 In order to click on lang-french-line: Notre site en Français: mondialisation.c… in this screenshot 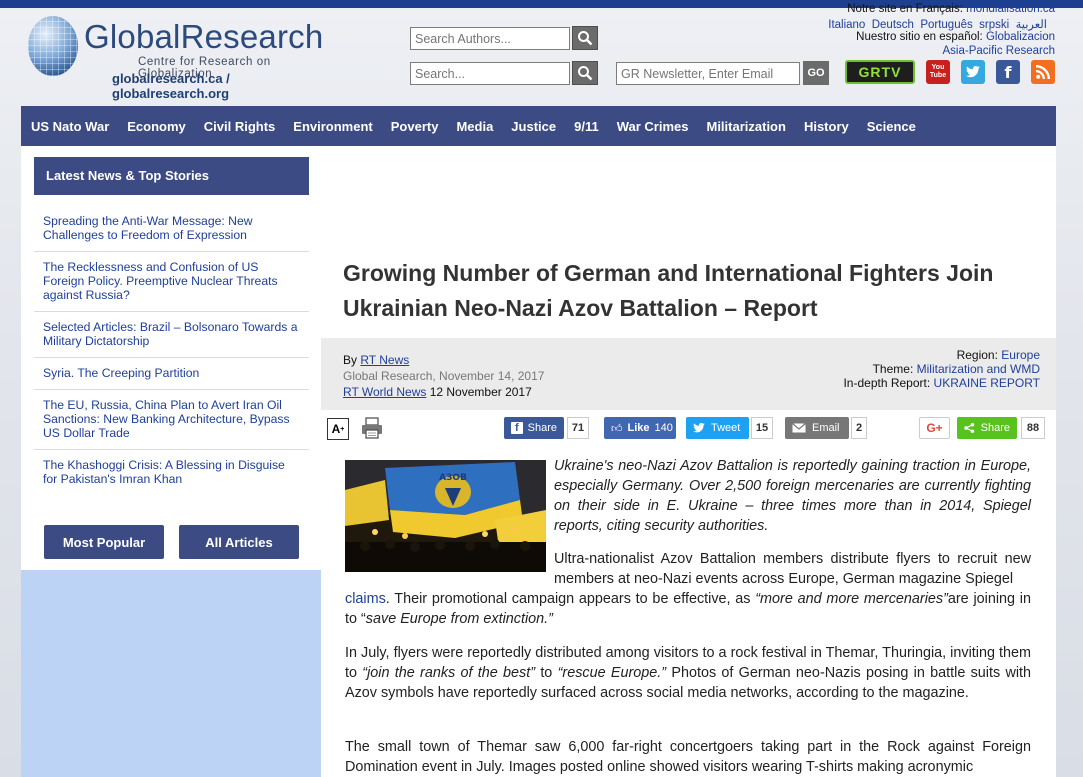, I will do `click(951, 9)`.